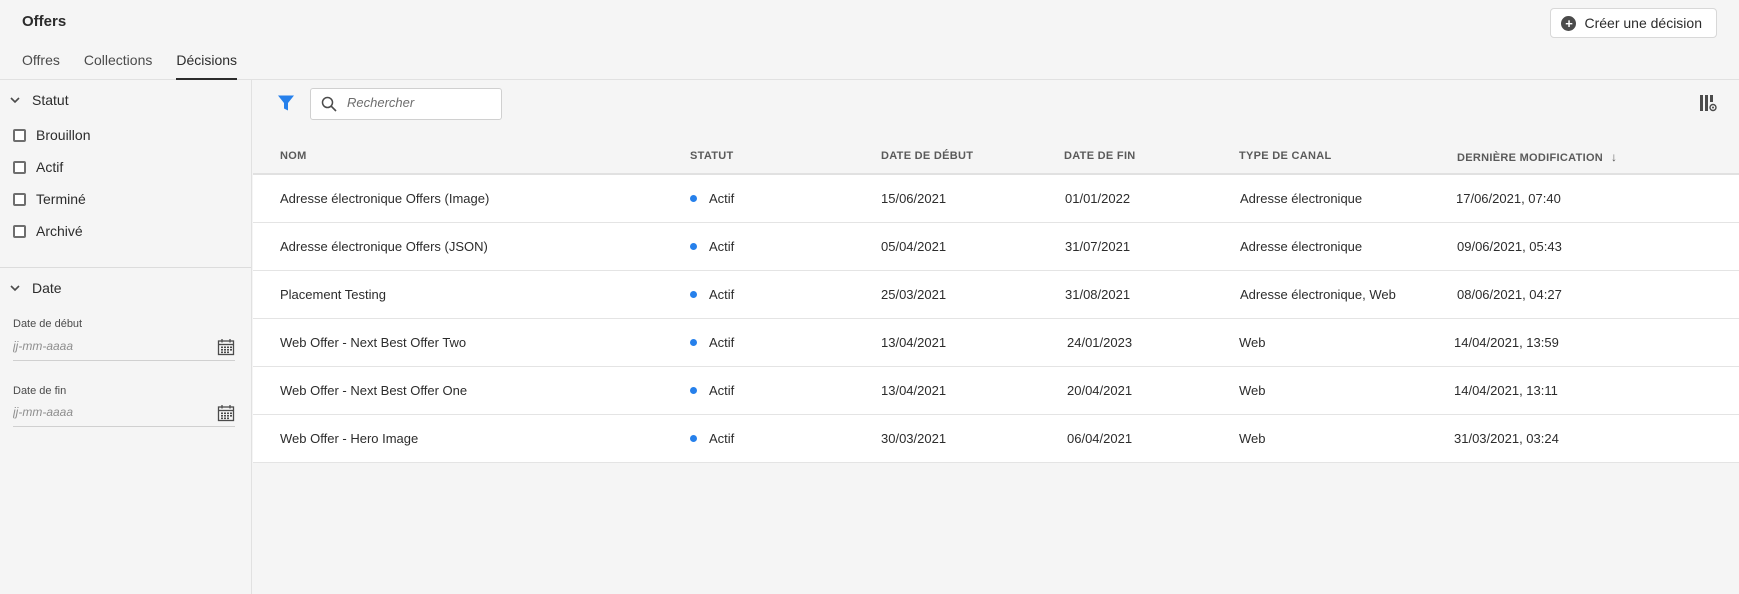  Describe the element at coordinates (47, 288) in the screenshot. I see `date-section-title: Date` at that location.